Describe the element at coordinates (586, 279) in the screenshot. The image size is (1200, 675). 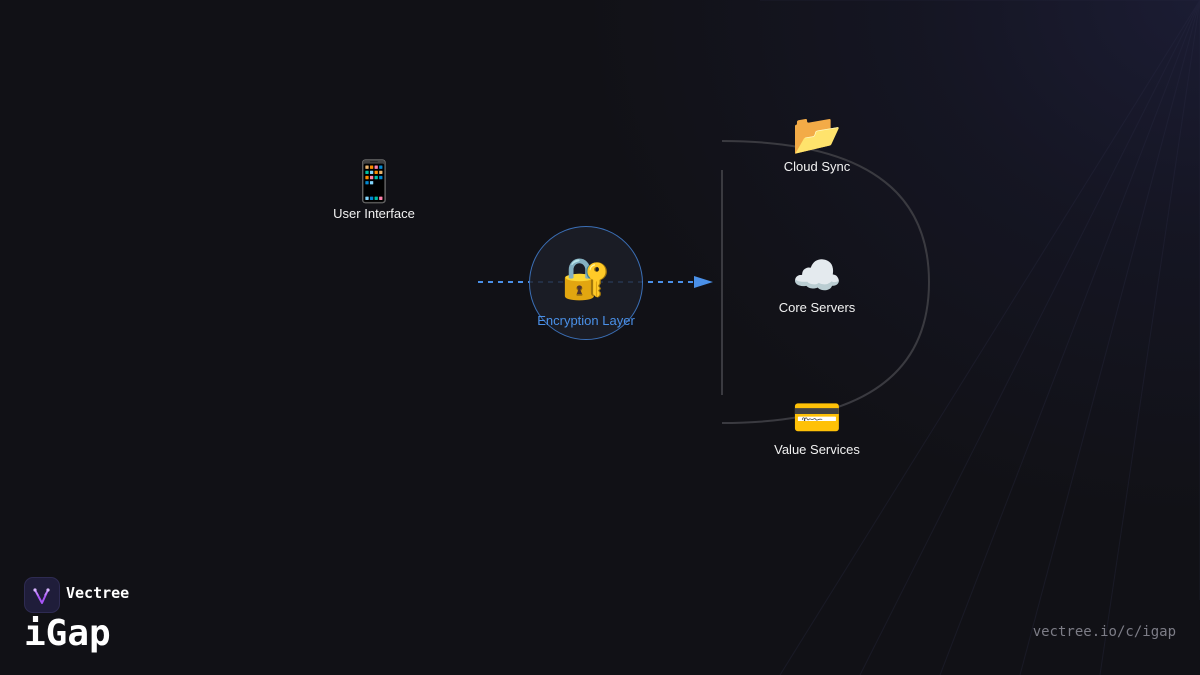
I see `locked-with-key-icon: 🔐` at that location.